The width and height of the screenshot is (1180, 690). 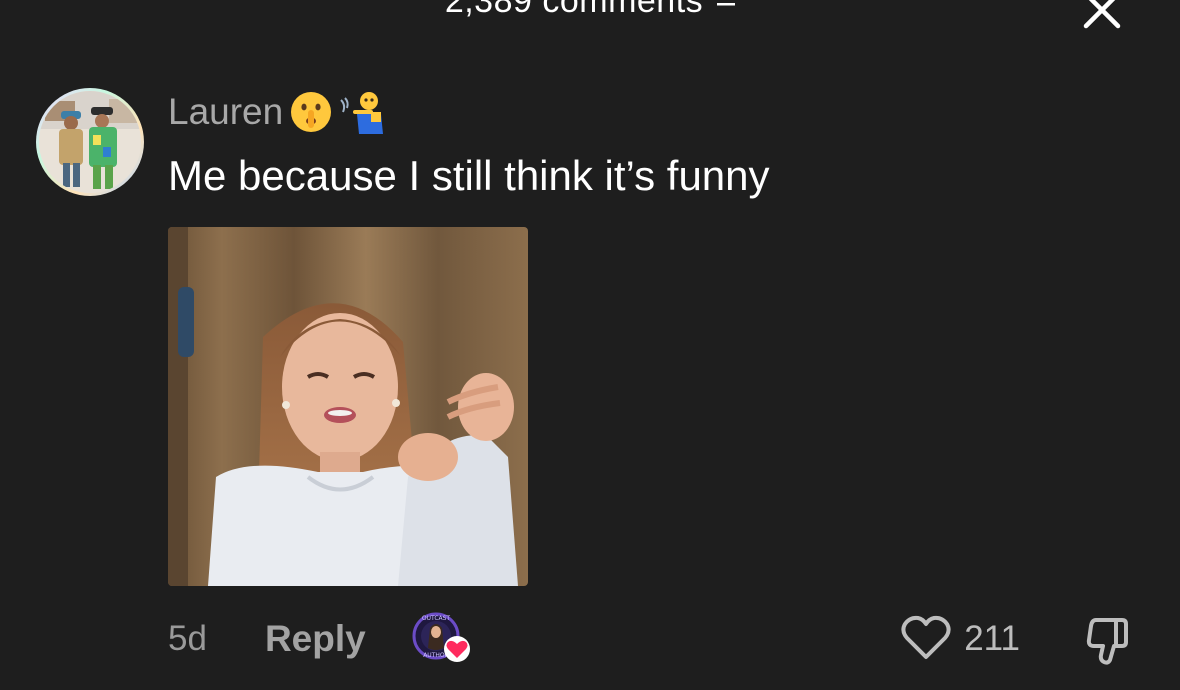 What do you see at coordinates (1109, 641) in the screenshot?
I see `thumbs-down-icon` at bounding box center [1109, 641].